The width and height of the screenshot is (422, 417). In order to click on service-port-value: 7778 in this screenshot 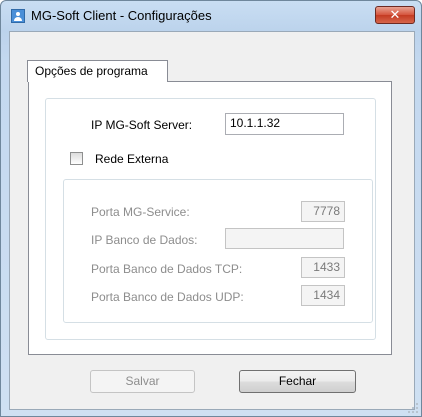, I will do `click(326, 211)`.